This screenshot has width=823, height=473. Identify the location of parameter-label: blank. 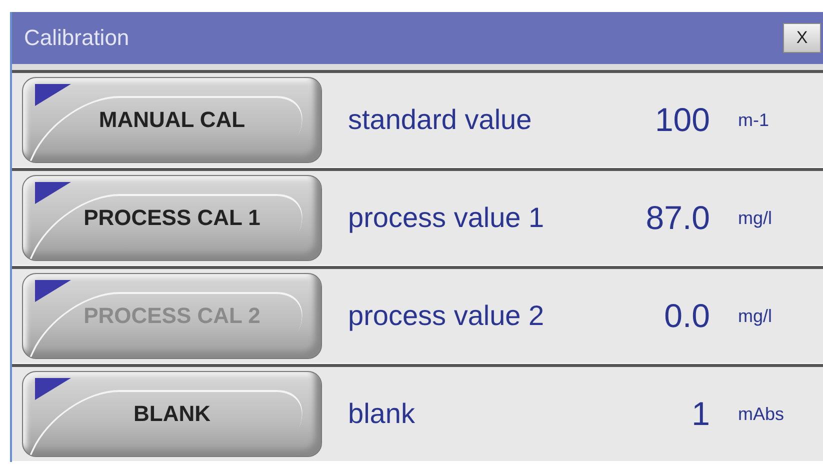
(382, 414).